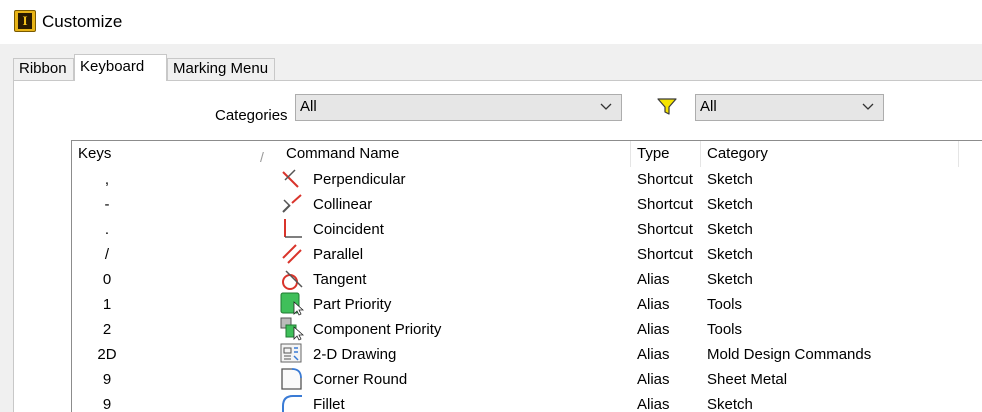  What do you see at coordinates (527, 329) in the screenshot?
I see `table-row: 2 Component Priority Alias Tools` at bounding box center [527, 329].